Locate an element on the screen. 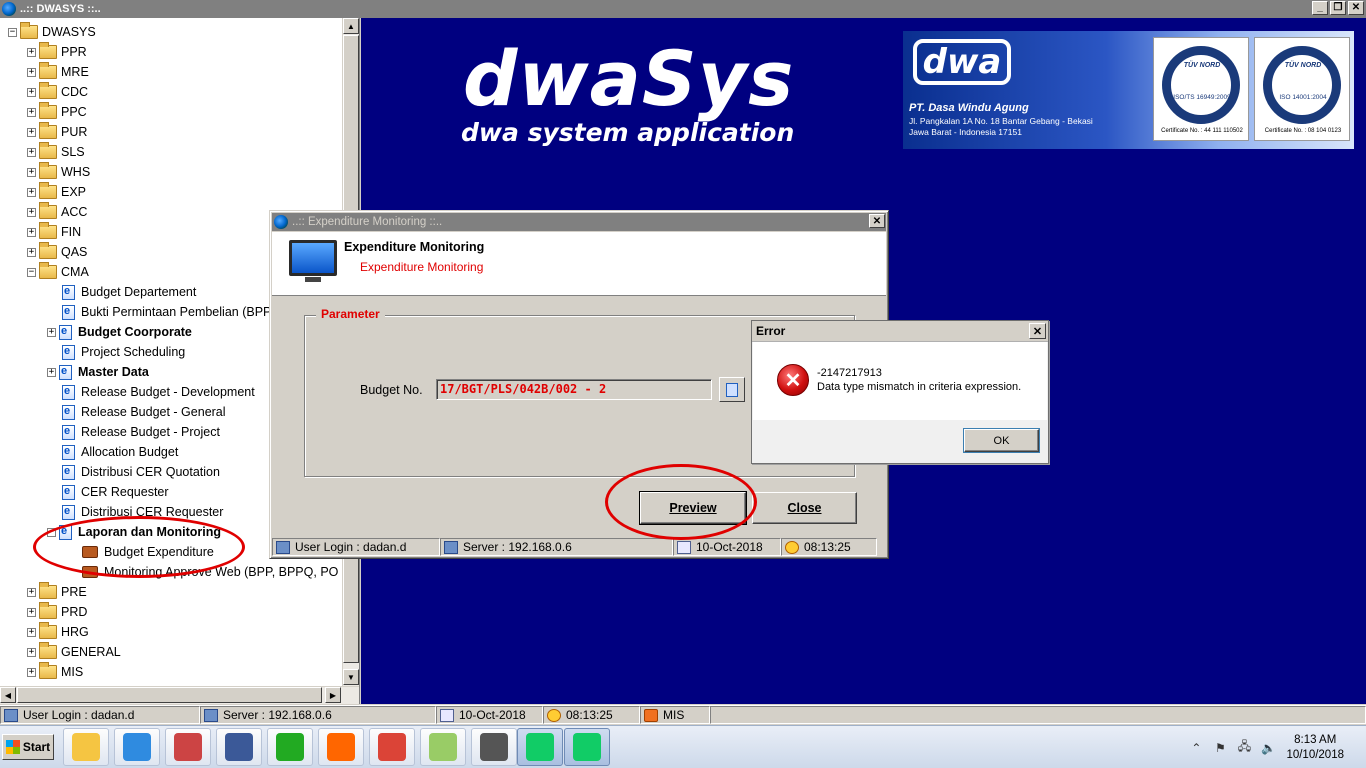 This screenshot has height=768, width=1366. tree-item: Bukti Permintaan Pembelian (BPP) is located at coordinates (169, 312).